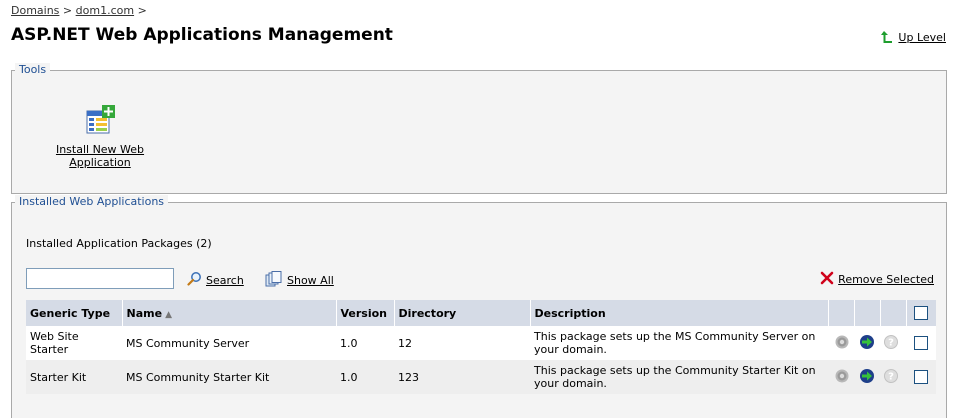 The height and width of the screenshot is (419, 956). I want to click on show-all-control: Show All, so click(299, 280).